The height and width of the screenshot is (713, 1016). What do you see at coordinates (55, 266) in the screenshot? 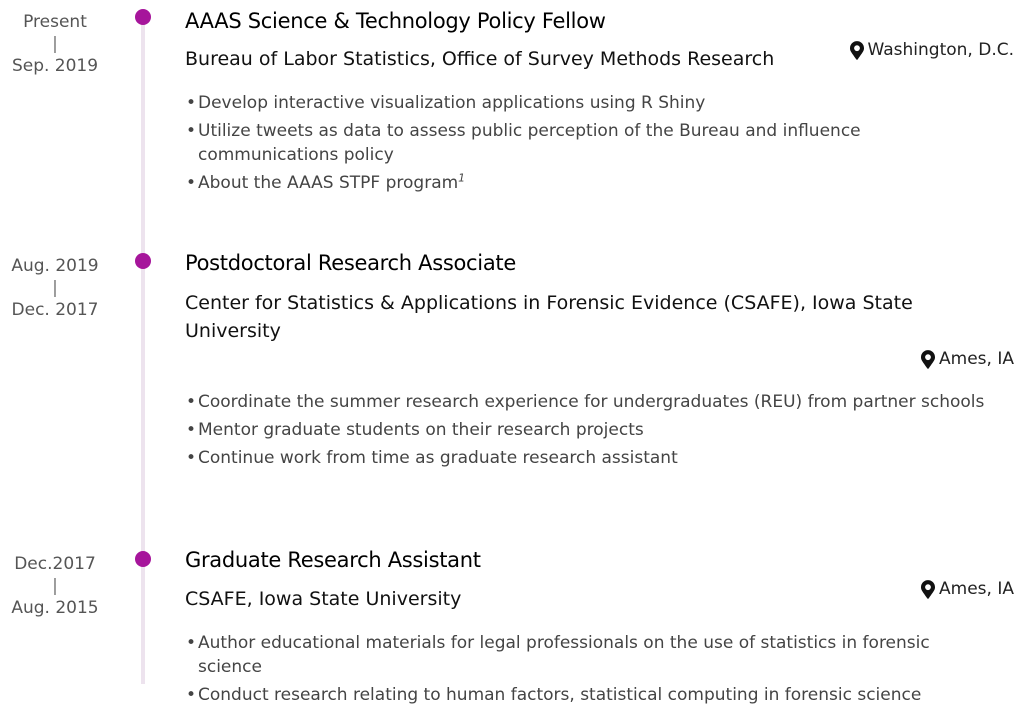
I see `date-end: Aug. 2019` at bounding box center [55, 266].